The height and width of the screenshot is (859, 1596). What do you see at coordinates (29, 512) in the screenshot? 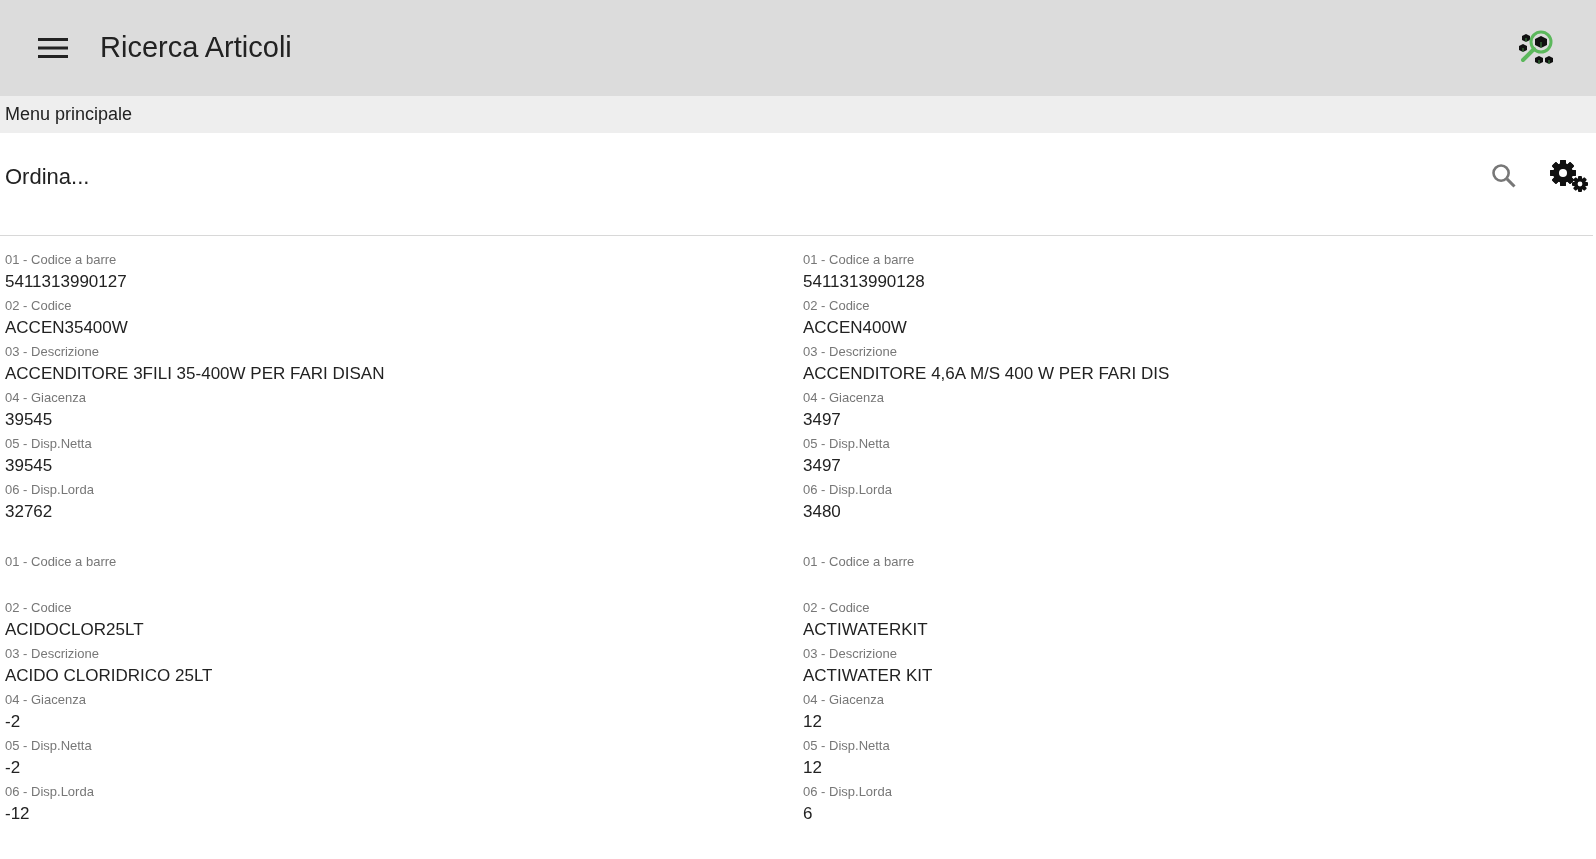
I see `field-value: 32762` at bounding box center [29, 512].